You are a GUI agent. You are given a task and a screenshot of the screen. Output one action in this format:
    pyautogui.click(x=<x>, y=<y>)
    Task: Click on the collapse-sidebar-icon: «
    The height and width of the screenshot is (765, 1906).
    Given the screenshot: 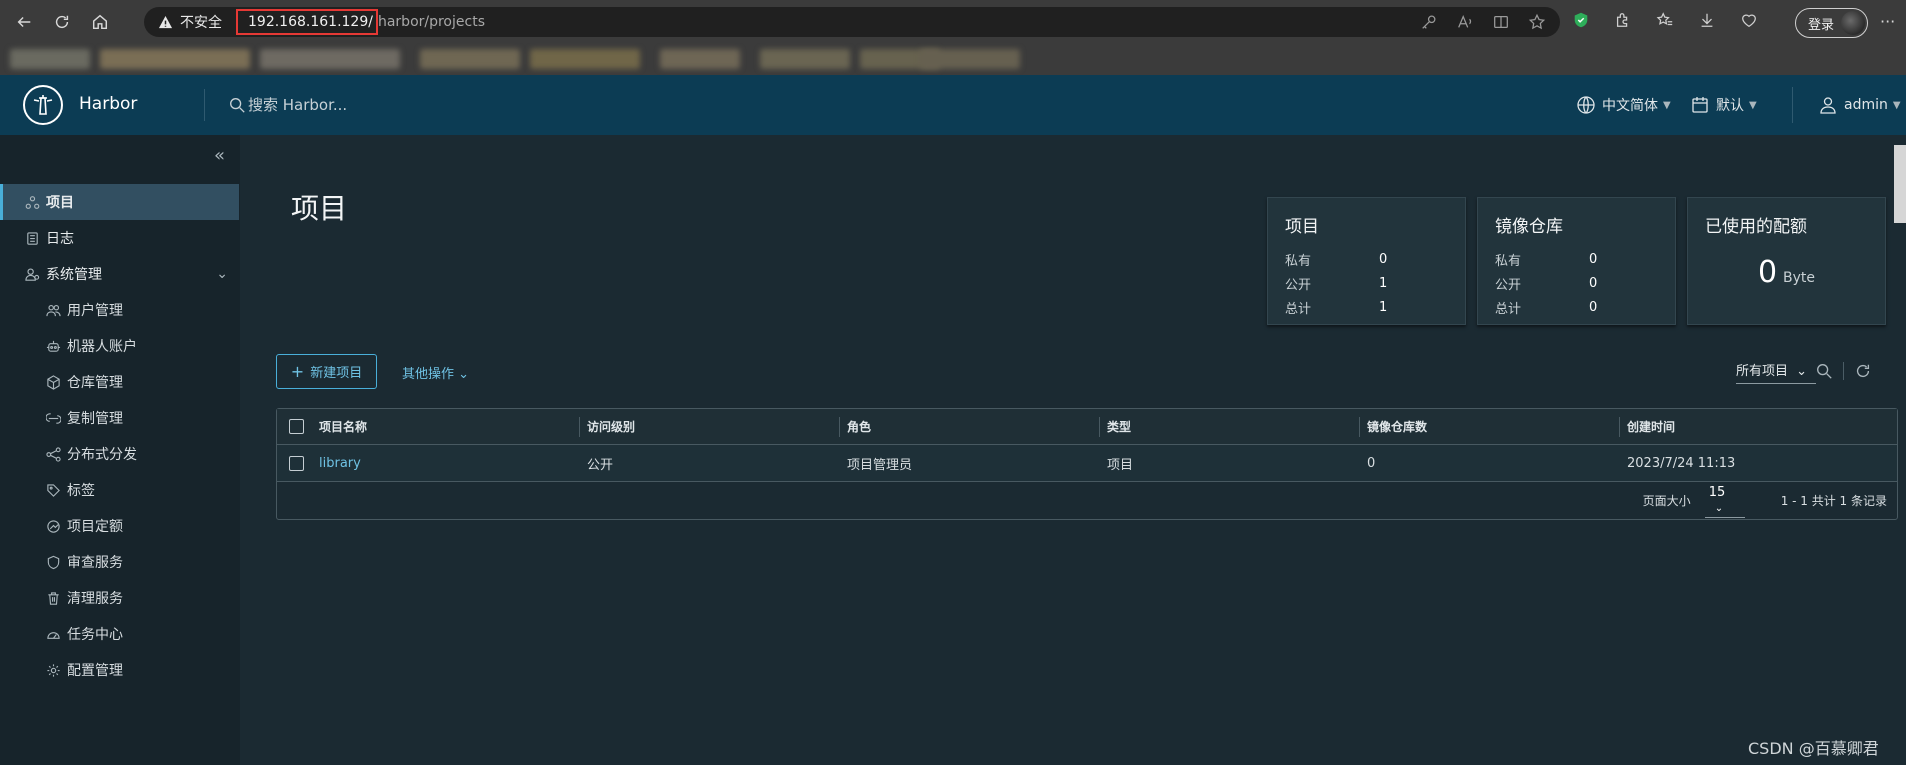 What is the action you would take?
    pyautogui.click(x=219, y=155)
    